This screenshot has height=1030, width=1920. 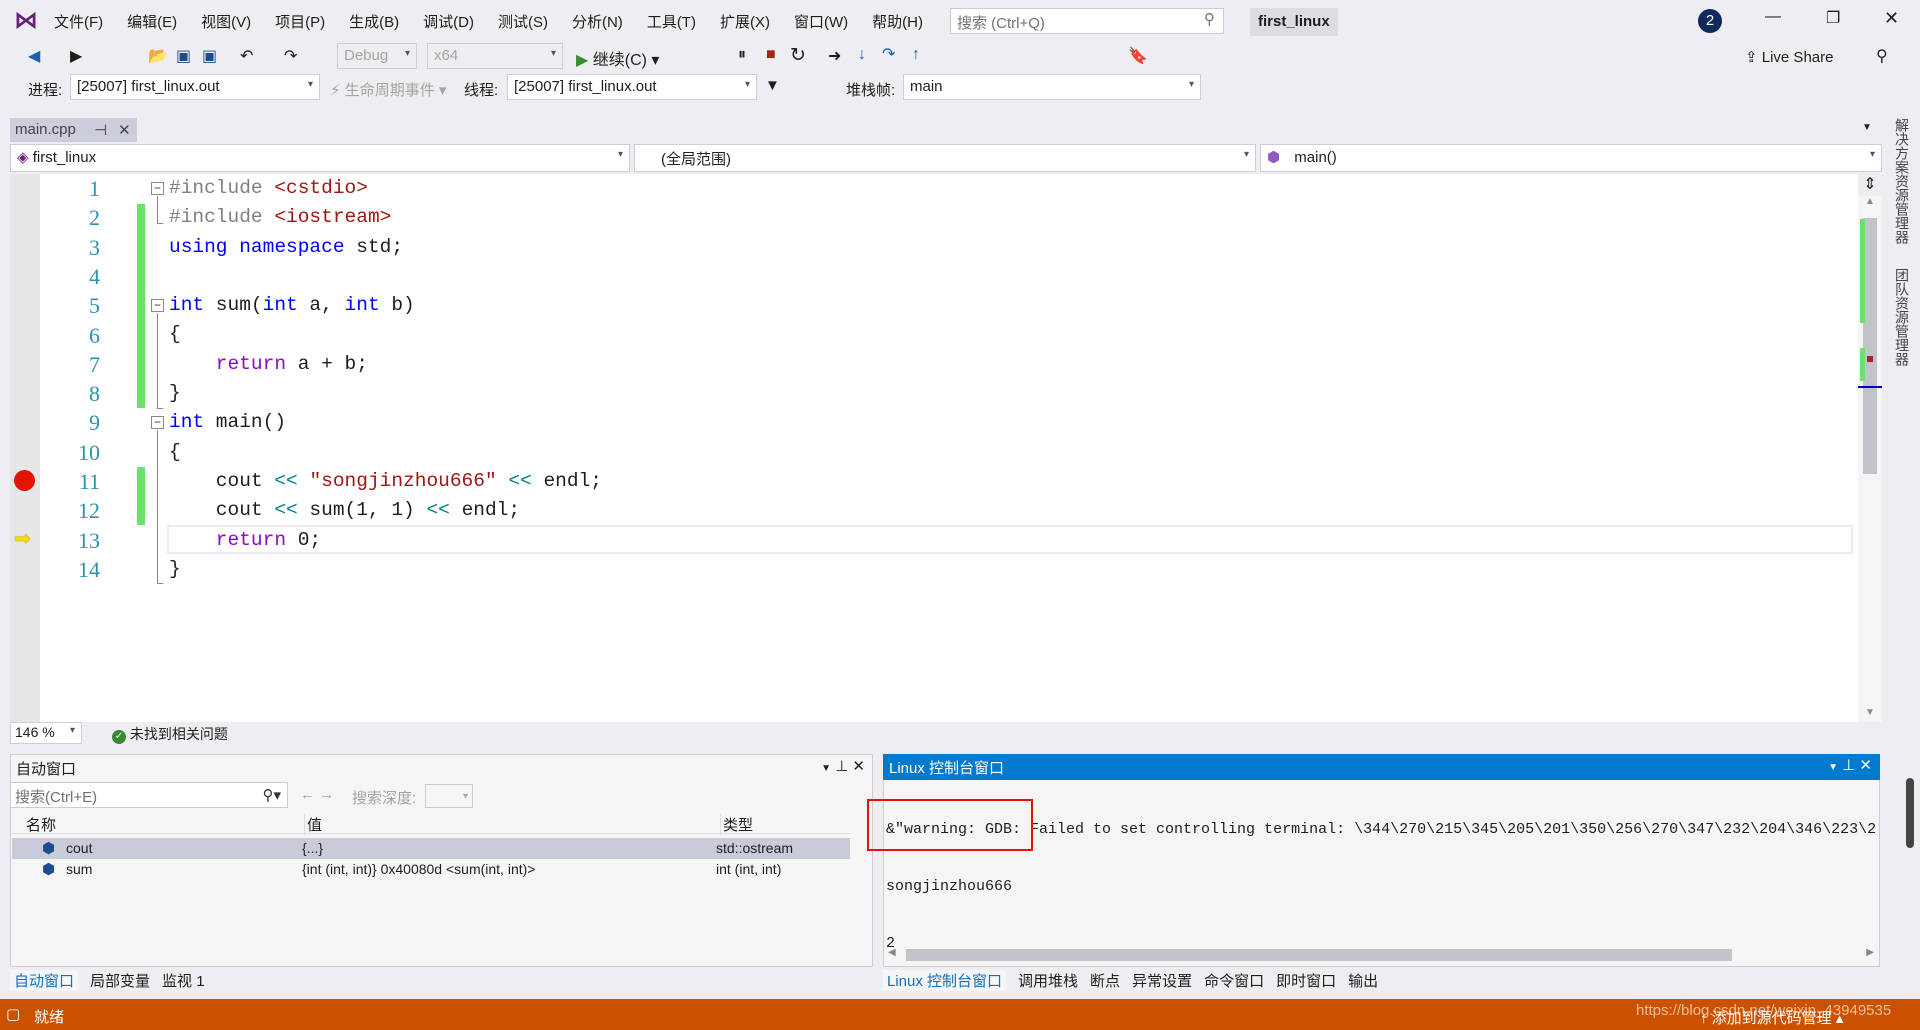 I want to click on menu-item: 测试(S), so click(x=523, y=21).